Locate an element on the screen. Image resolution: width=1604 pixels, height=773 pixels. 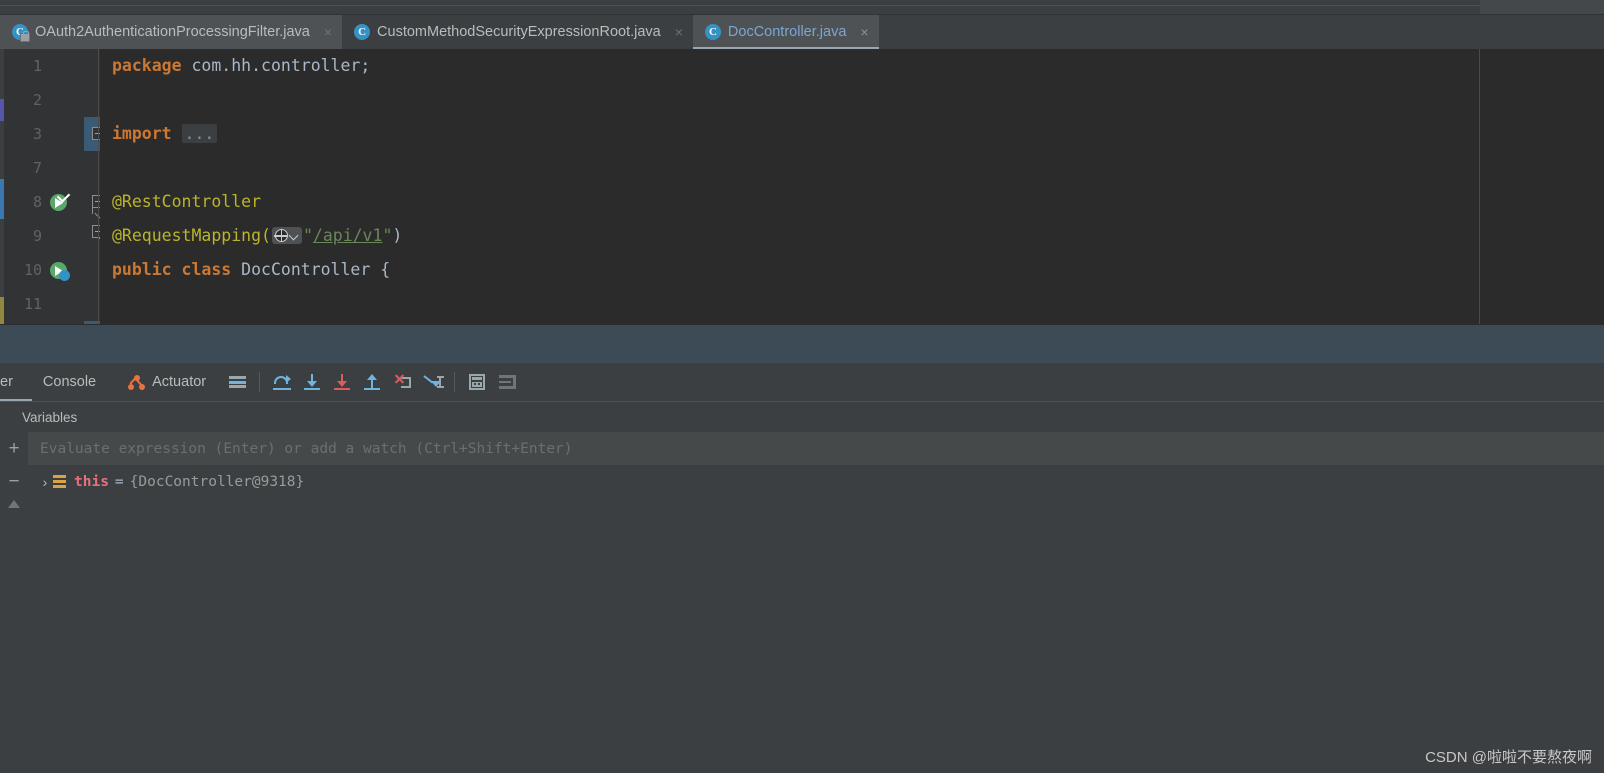
step-out-icon is located at coordinates (372, 382).